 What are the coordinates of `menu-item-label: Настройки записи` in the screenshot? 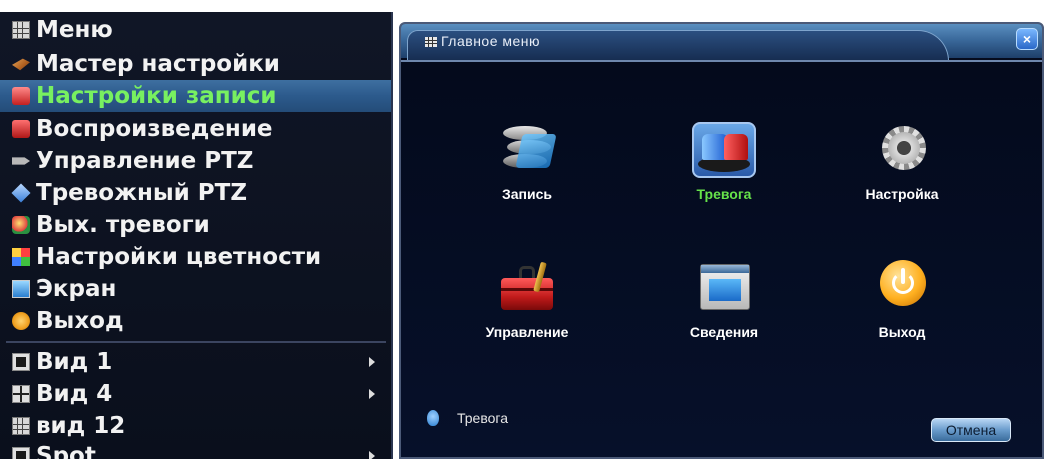 It's located at (156, 96).